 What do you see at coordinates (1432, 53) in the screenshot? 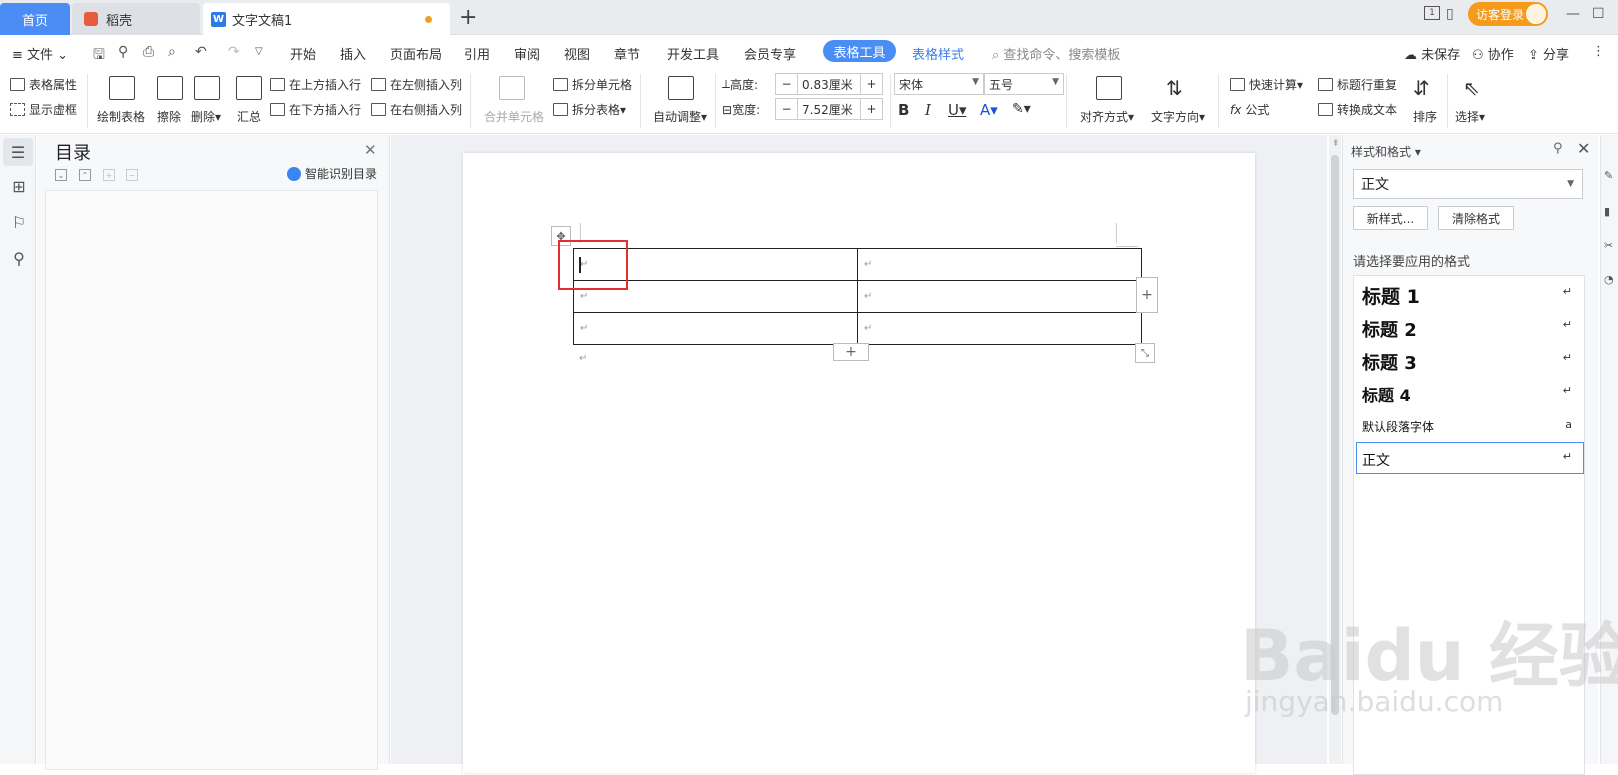
I see `unsaved-status: ☁ 未保存` at bounding box center [1432, 53].